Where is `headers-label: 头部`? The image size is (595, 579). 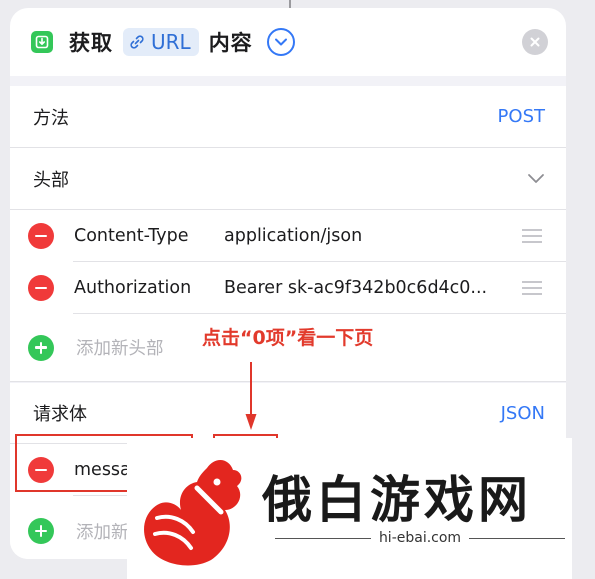 headers-label: 头部 is located at coordinates (51, 180).